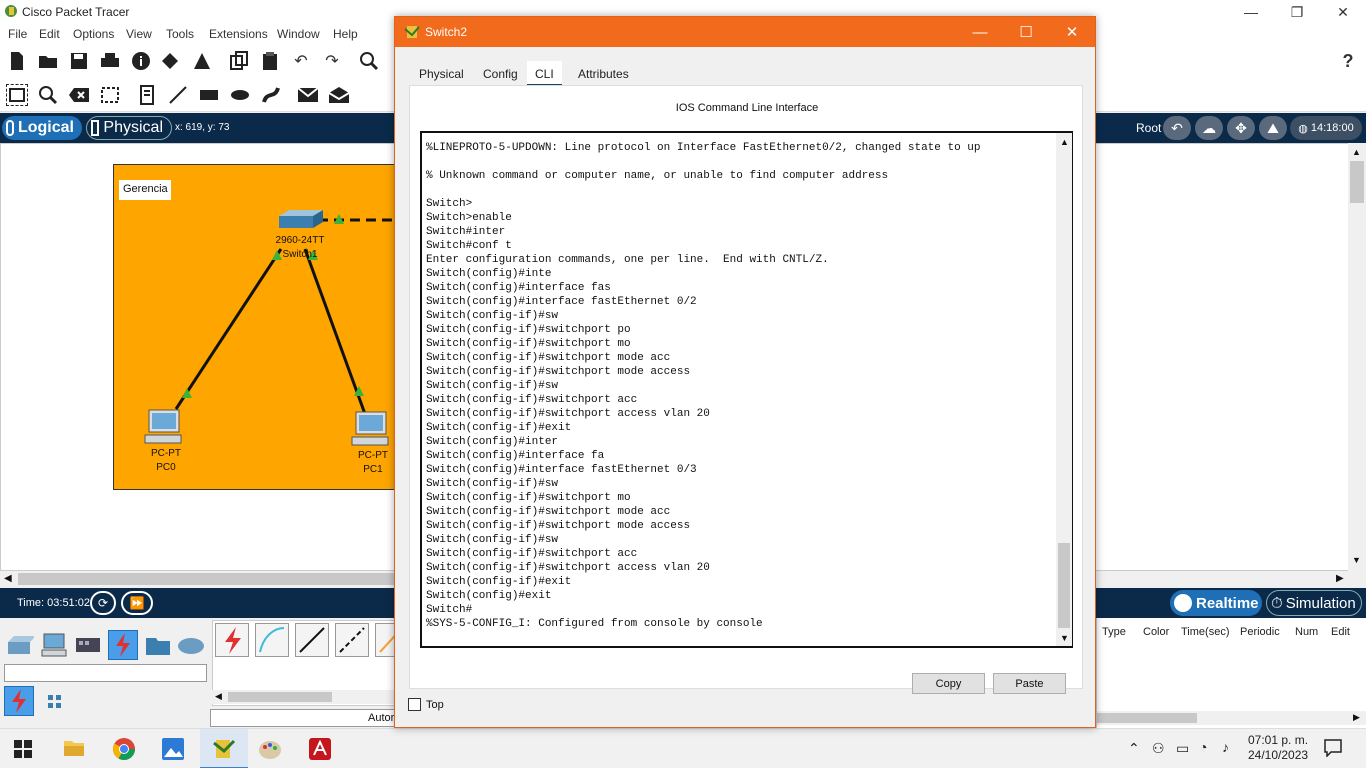 The width and height of the screenshot is (1366, 768). Describe the element at coordinates (270, 61) in the screenshot. I see `paste-icon` at that location.